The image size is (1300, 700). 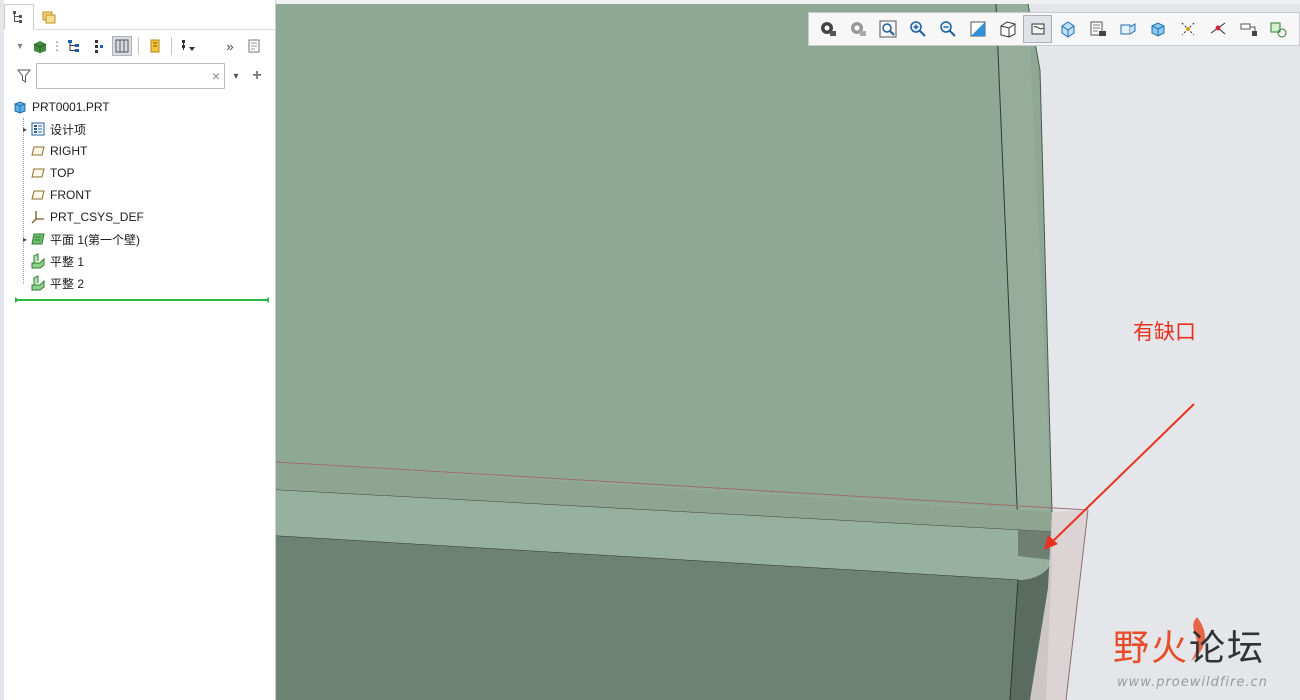 What do you see at coordinates (254, 46) in the screenshot?
I see `details-icon` at bounding box center [254, 46].